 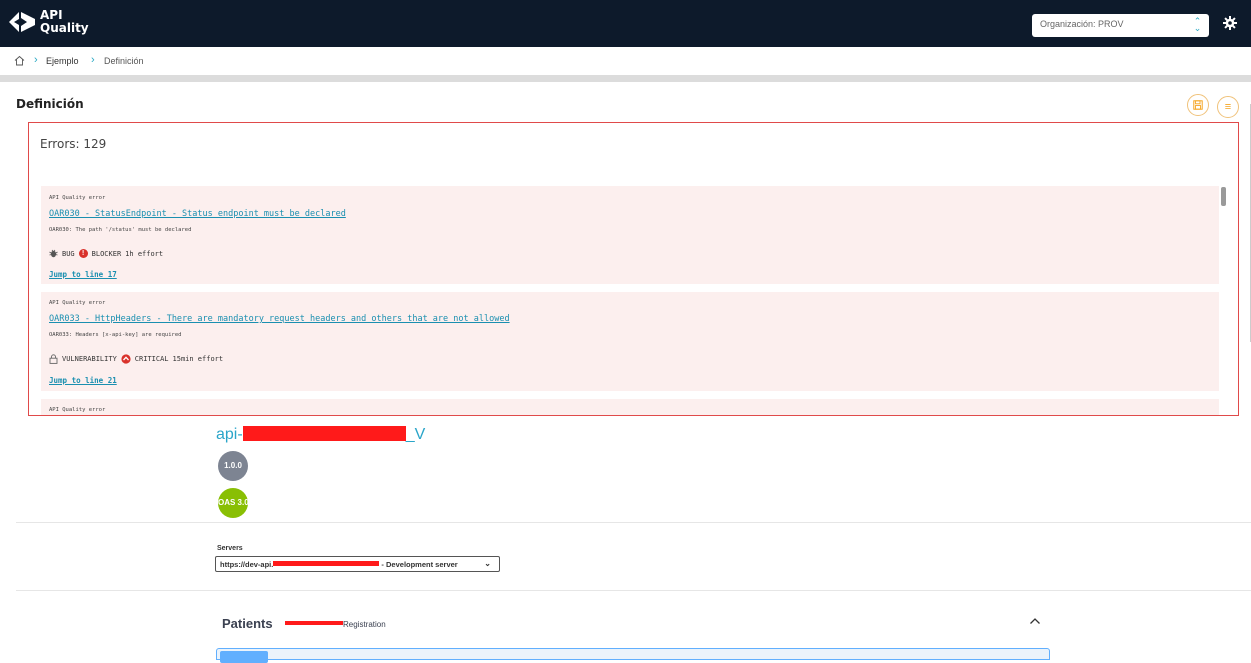 What do you see at coordinates (53, 359) in the screenshot?
I see `lock-icon` at bounding box center [53, 359].